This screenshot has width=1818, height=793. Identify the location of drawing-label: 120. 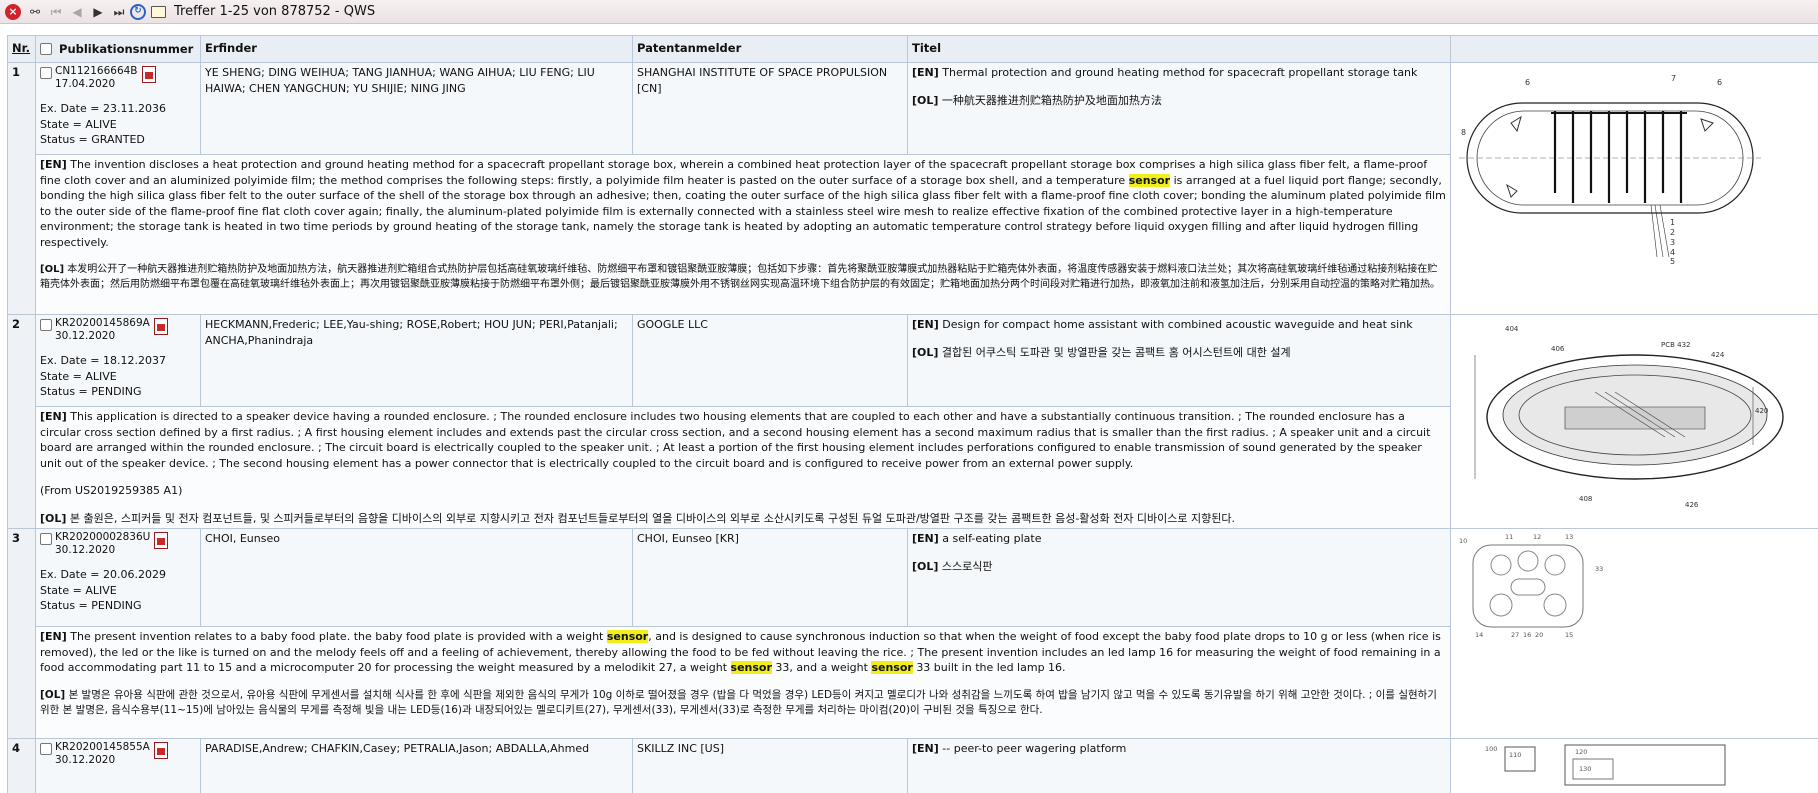
(1581, 752).